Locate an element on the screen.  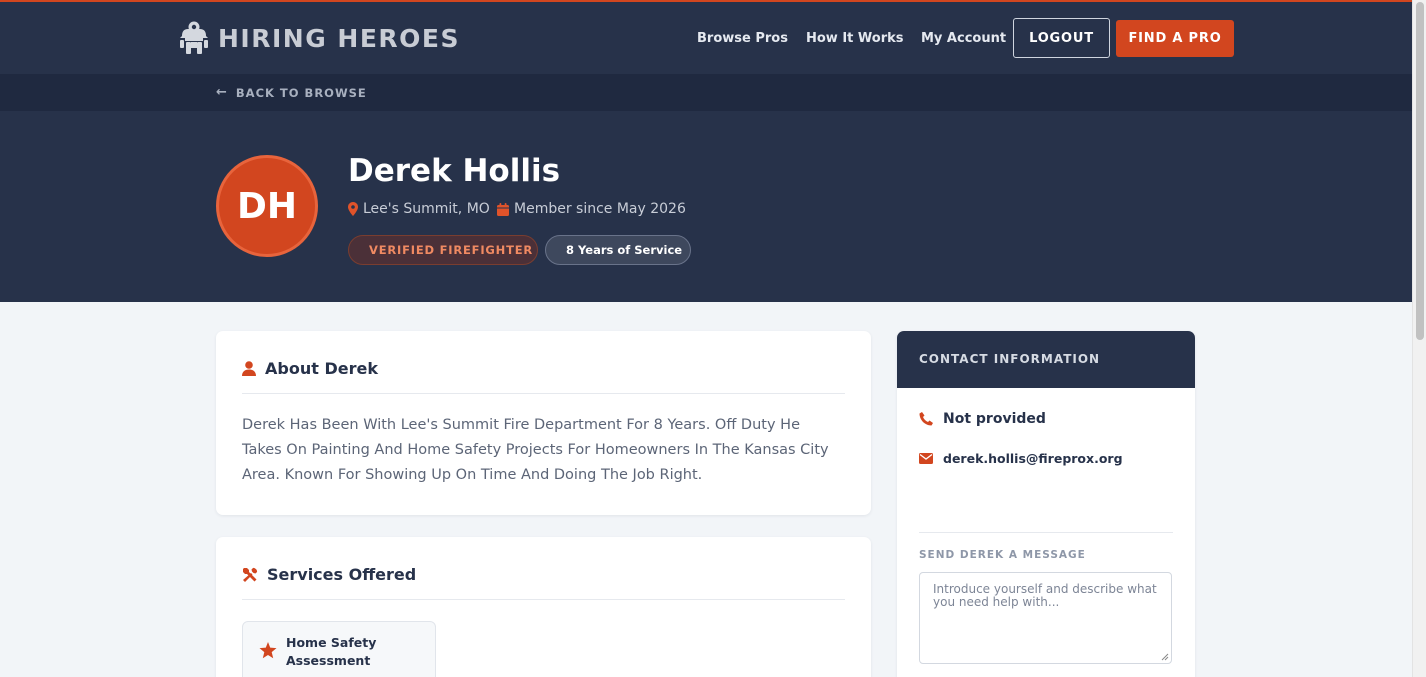
service-item: Home Safety Assessment is located at coordinates (339, 649).